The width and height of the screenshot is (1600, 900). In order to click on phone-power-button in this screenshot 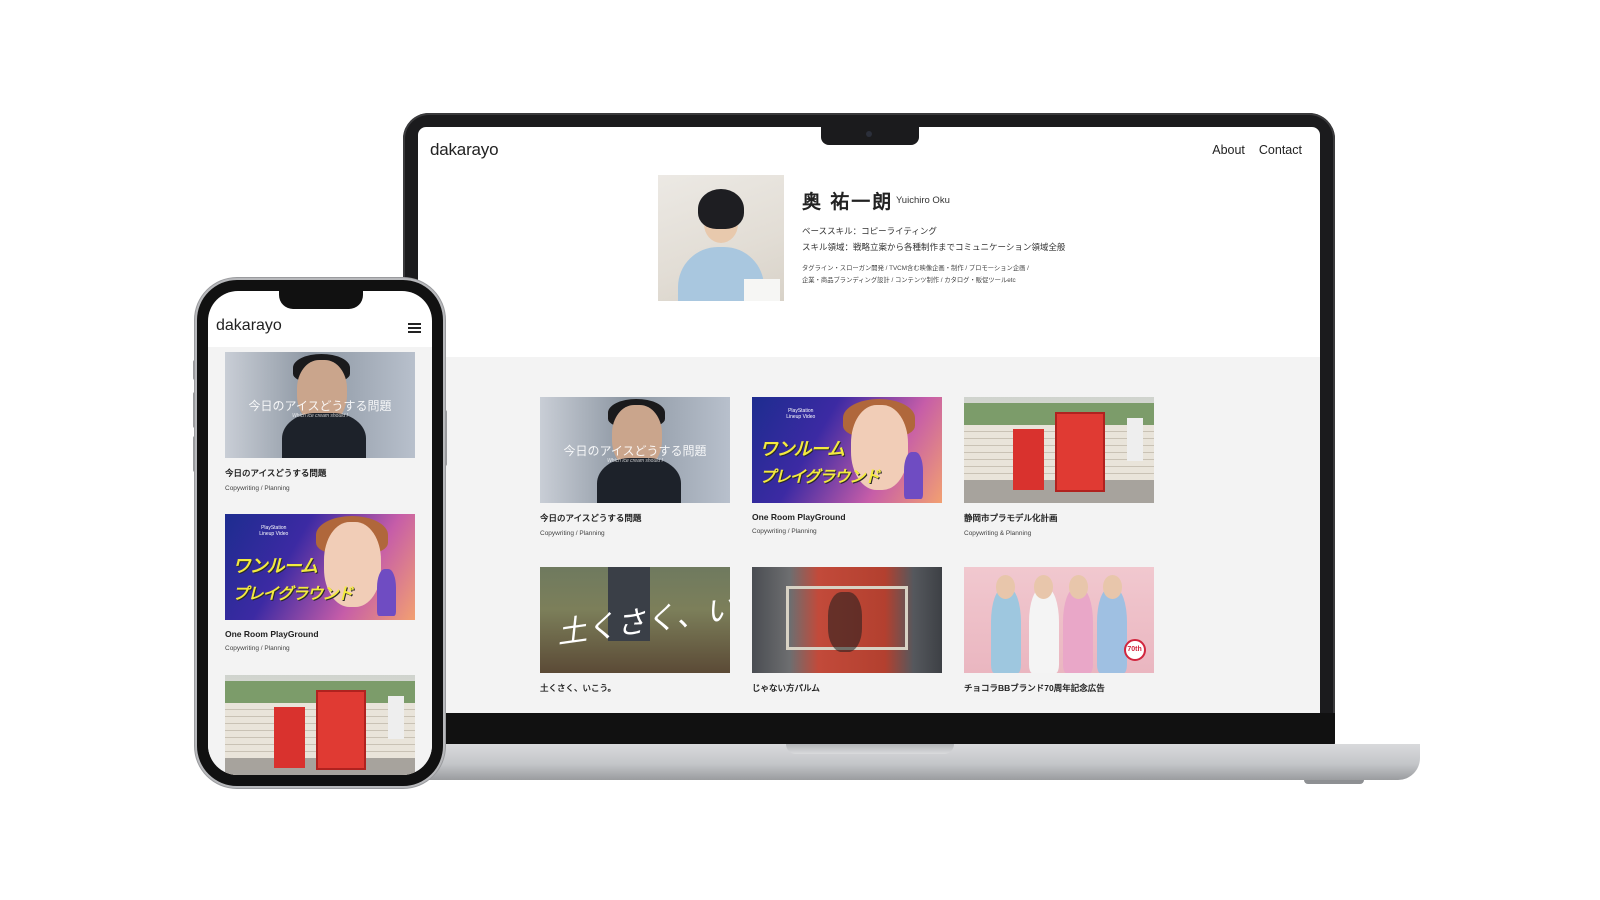, I will do `click(445, 438)`.